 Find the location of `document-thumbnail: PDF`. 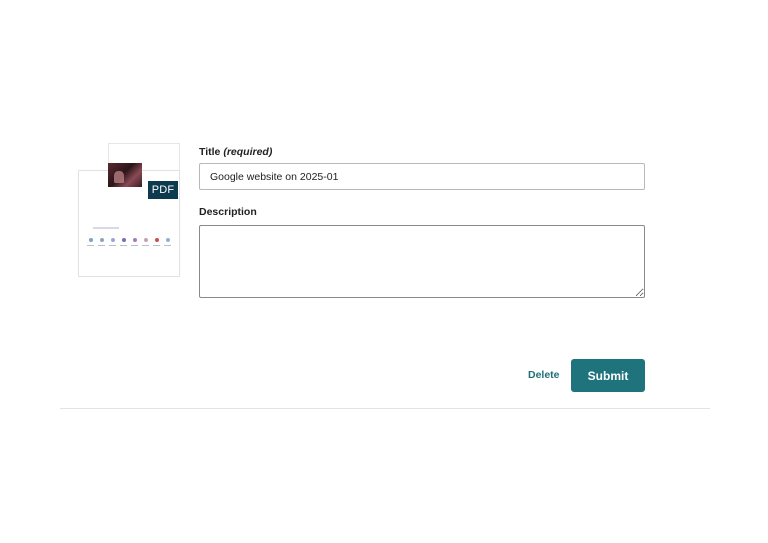

document-thumbnail: PDF is located at coordinates (129, 210).